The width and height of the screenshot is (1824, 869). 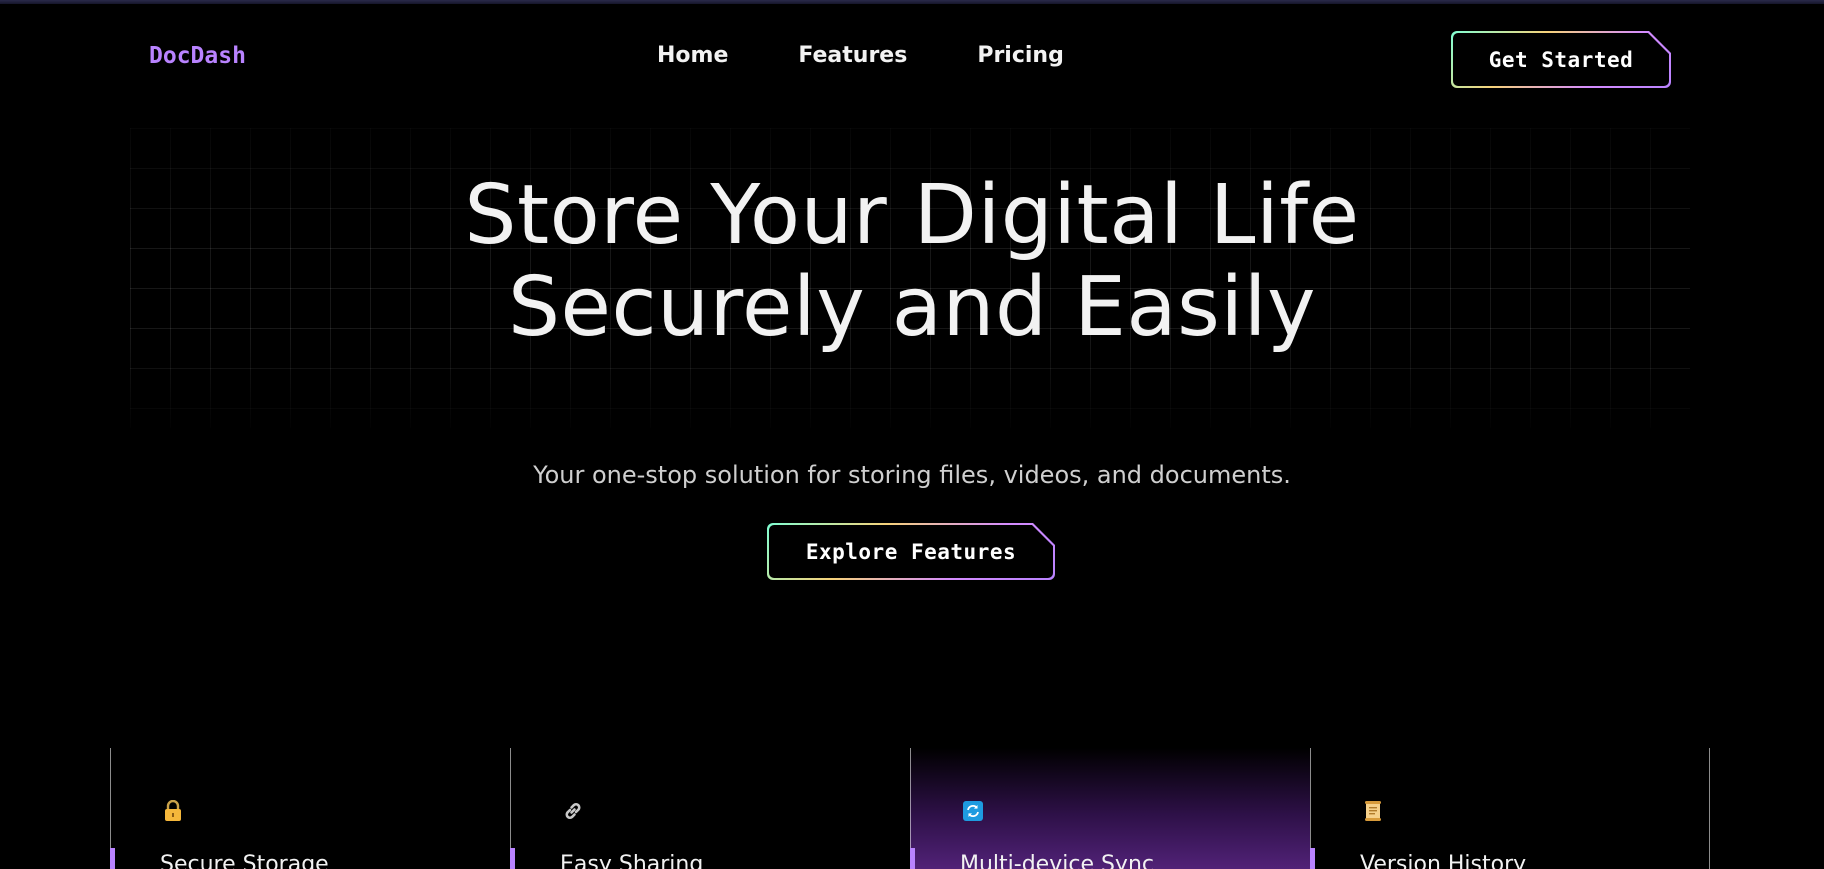 I want to click on card-divider, so click(x=1709, y=808).